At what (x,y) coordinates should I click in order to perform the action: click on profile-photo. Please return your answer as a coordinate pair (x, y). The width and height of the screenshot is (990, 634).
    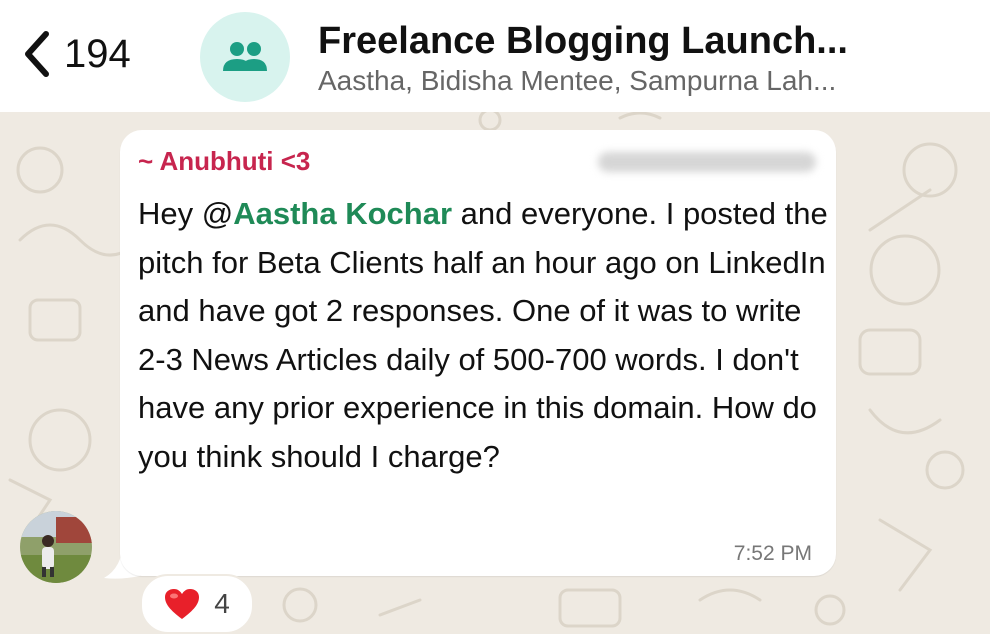
    Looking at the image, I should click on (56, 547).